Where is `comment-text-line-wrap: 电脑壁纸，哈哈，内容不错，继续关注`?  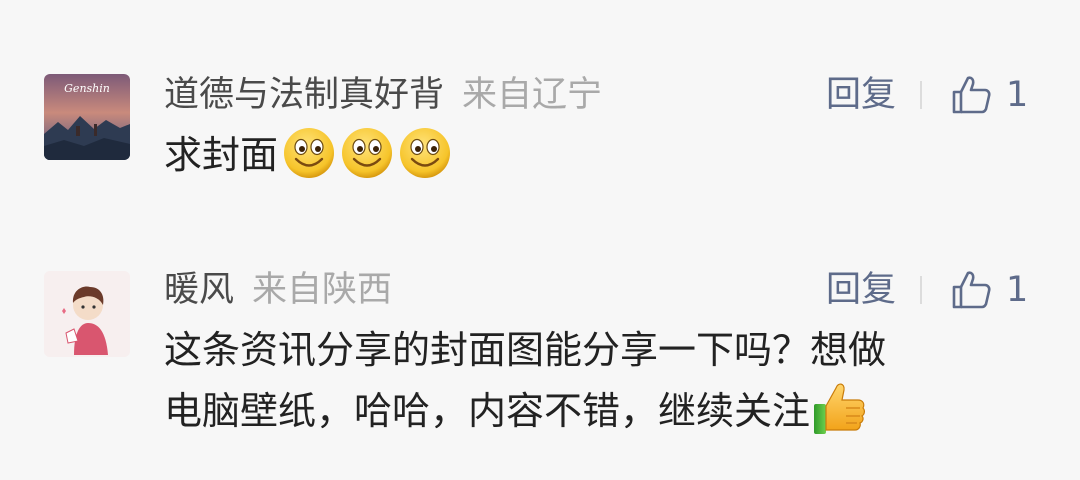 comment-text-line-wrap: 电脑壁纸，哈哈，内容不错，继续关注 is located at coordinates (604, 409).